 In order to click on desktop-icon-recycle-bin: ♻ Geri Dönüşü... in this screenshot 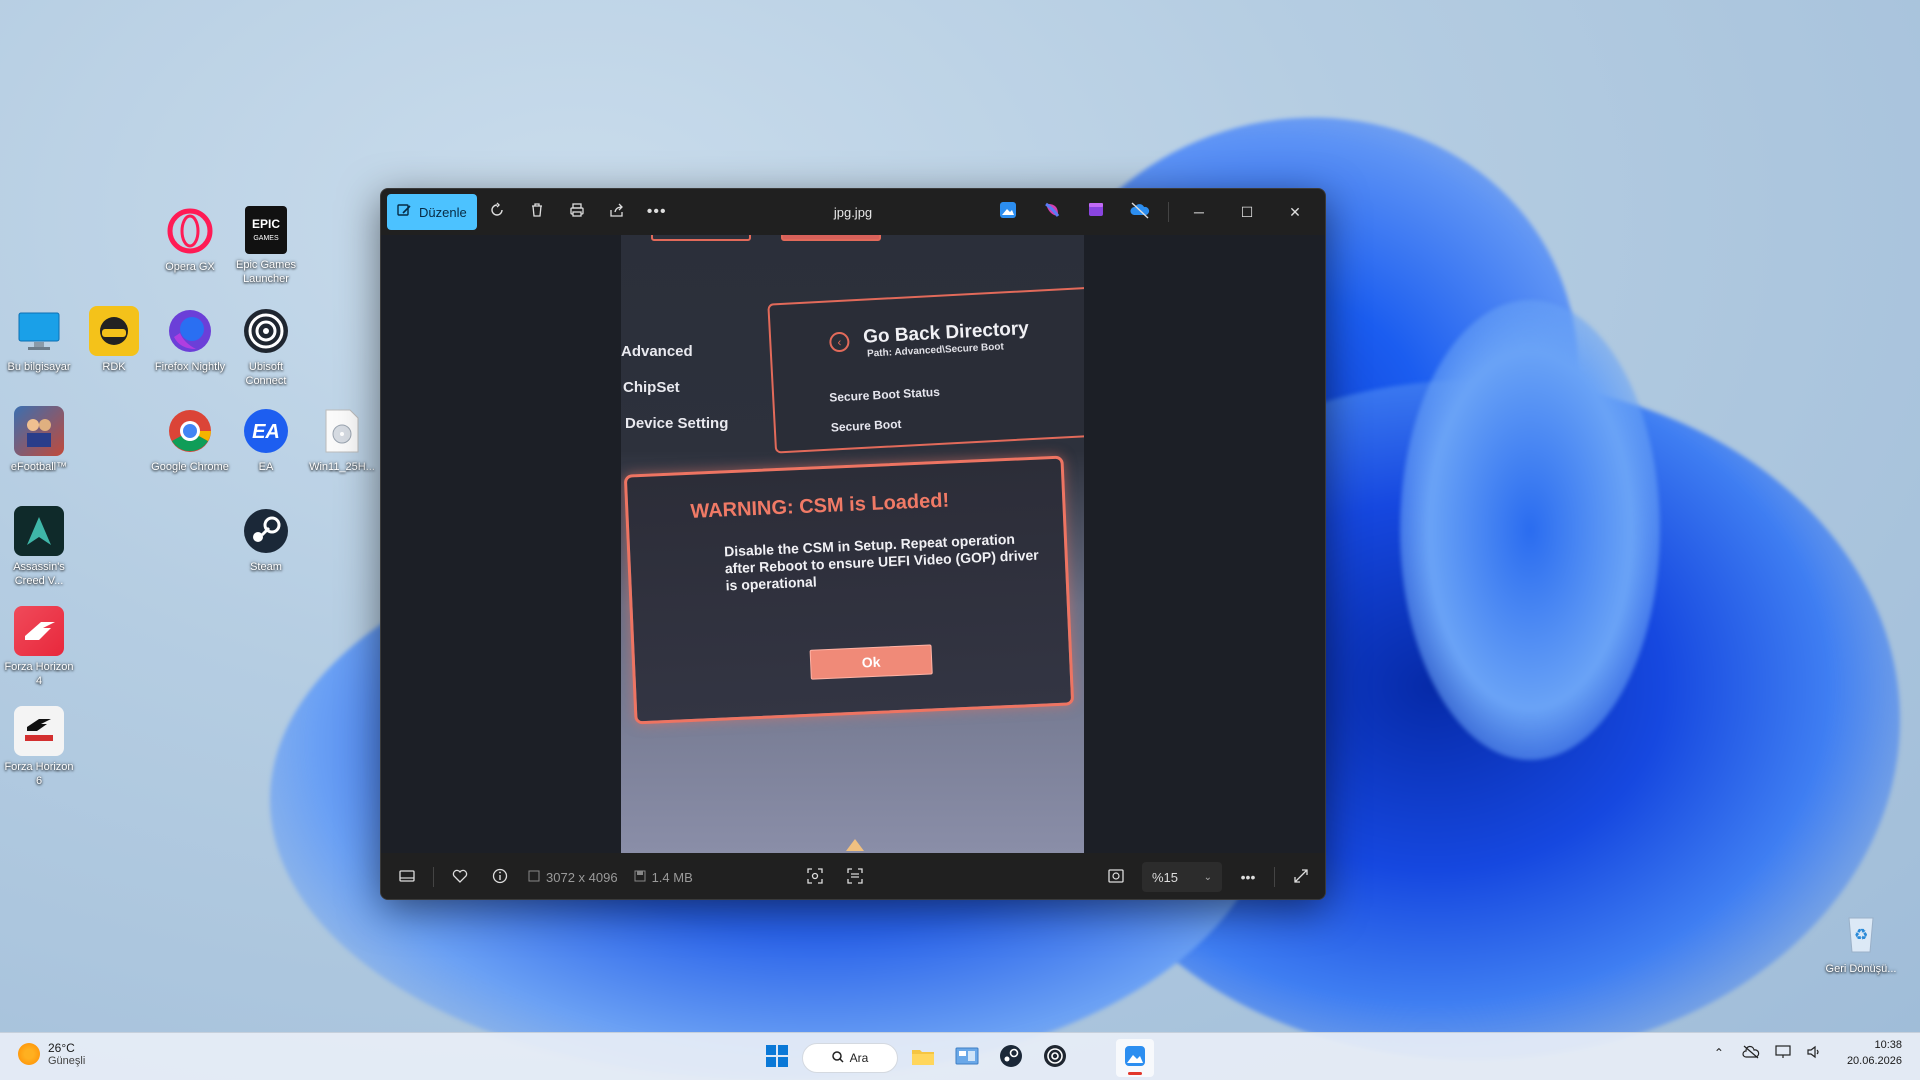, I will do `click(1861, 942)`.